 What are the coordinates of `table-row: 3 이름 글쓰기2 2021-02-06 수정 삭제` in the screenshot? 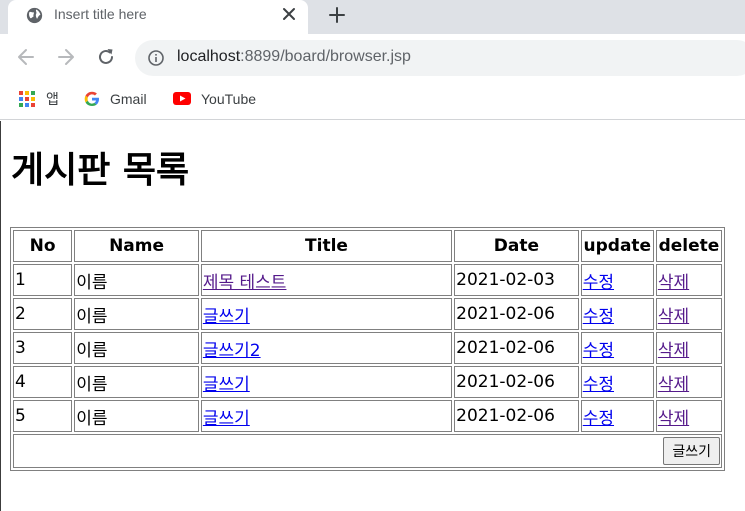 It's located at (367, 348).